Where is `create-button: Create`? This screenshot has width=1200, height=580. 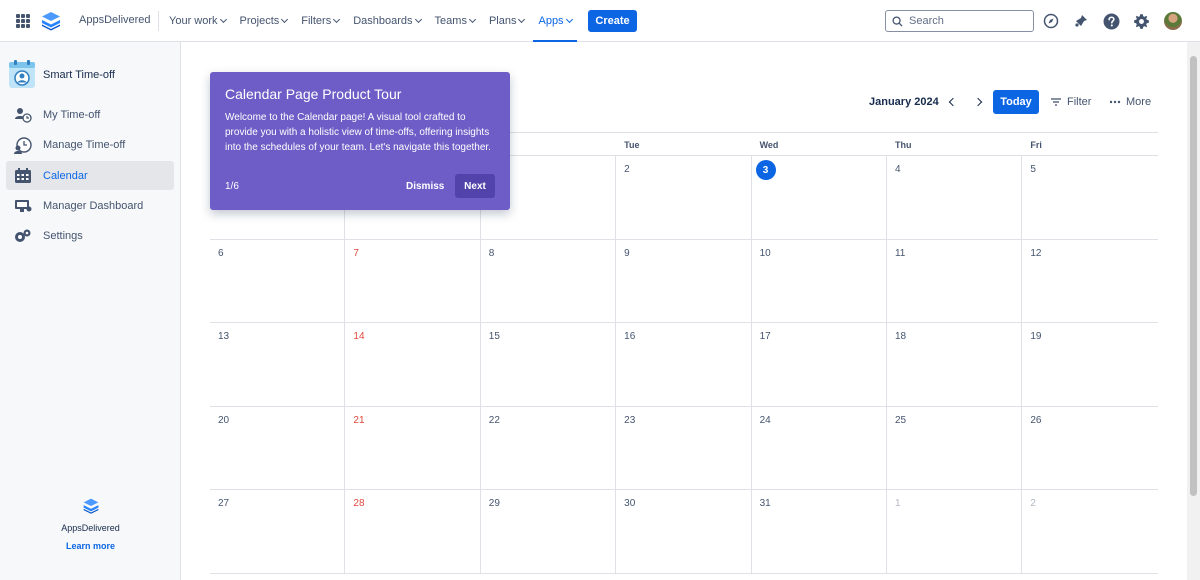
create-button: Create is located at coordinates (612, 21).